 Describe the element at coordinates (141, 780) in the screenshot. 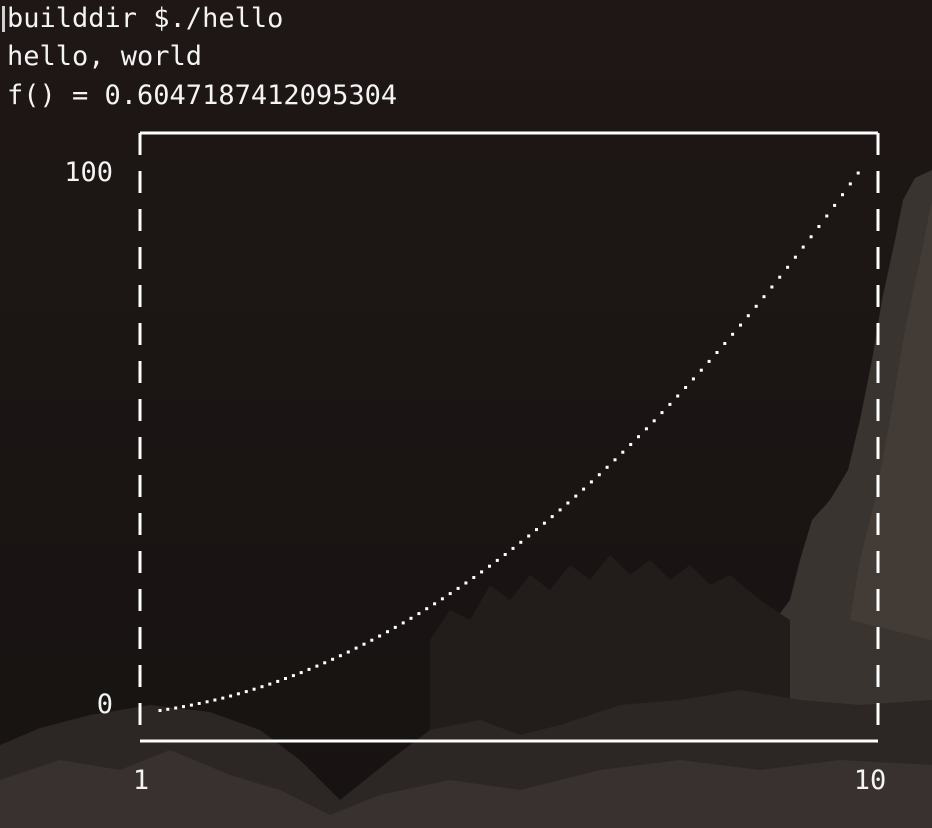

I see `x-tick-label-min: 1` at that location.